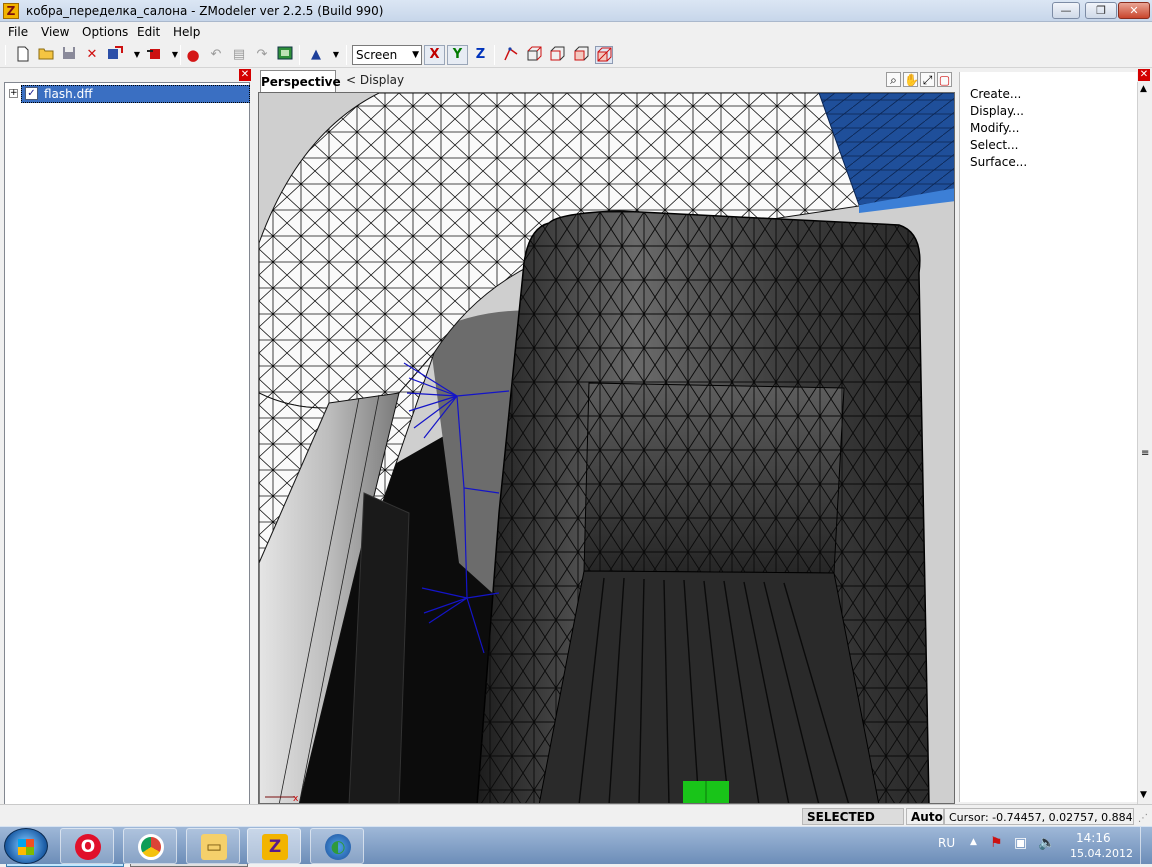  I want to click on svg-text: x, so click(296, 799).